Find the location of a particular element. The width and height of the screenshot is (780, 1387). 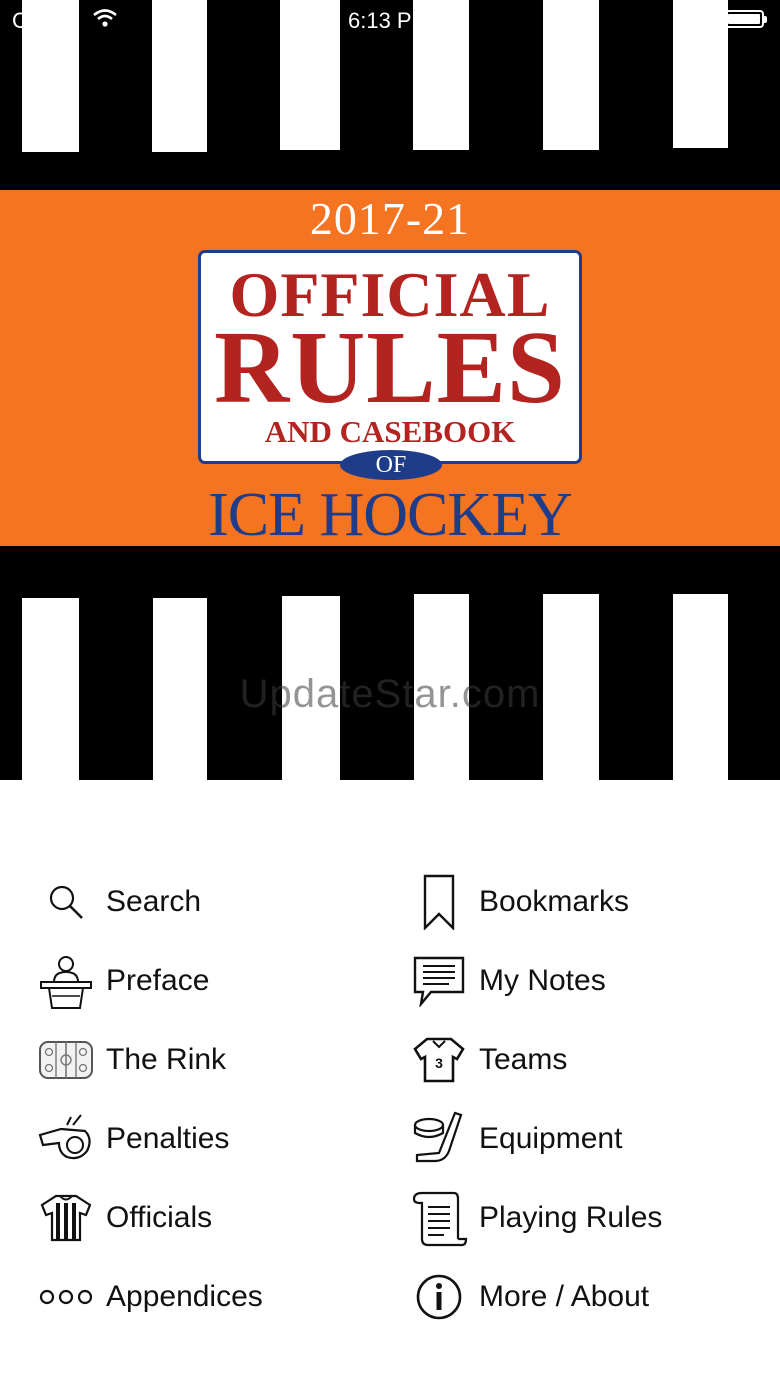

ellipsis-icon is located at coordinates (66, 1297).